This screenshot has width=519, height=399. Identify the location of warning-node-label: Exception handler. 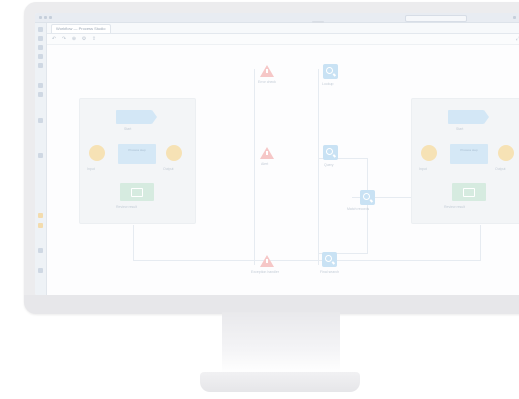
(265, 272).